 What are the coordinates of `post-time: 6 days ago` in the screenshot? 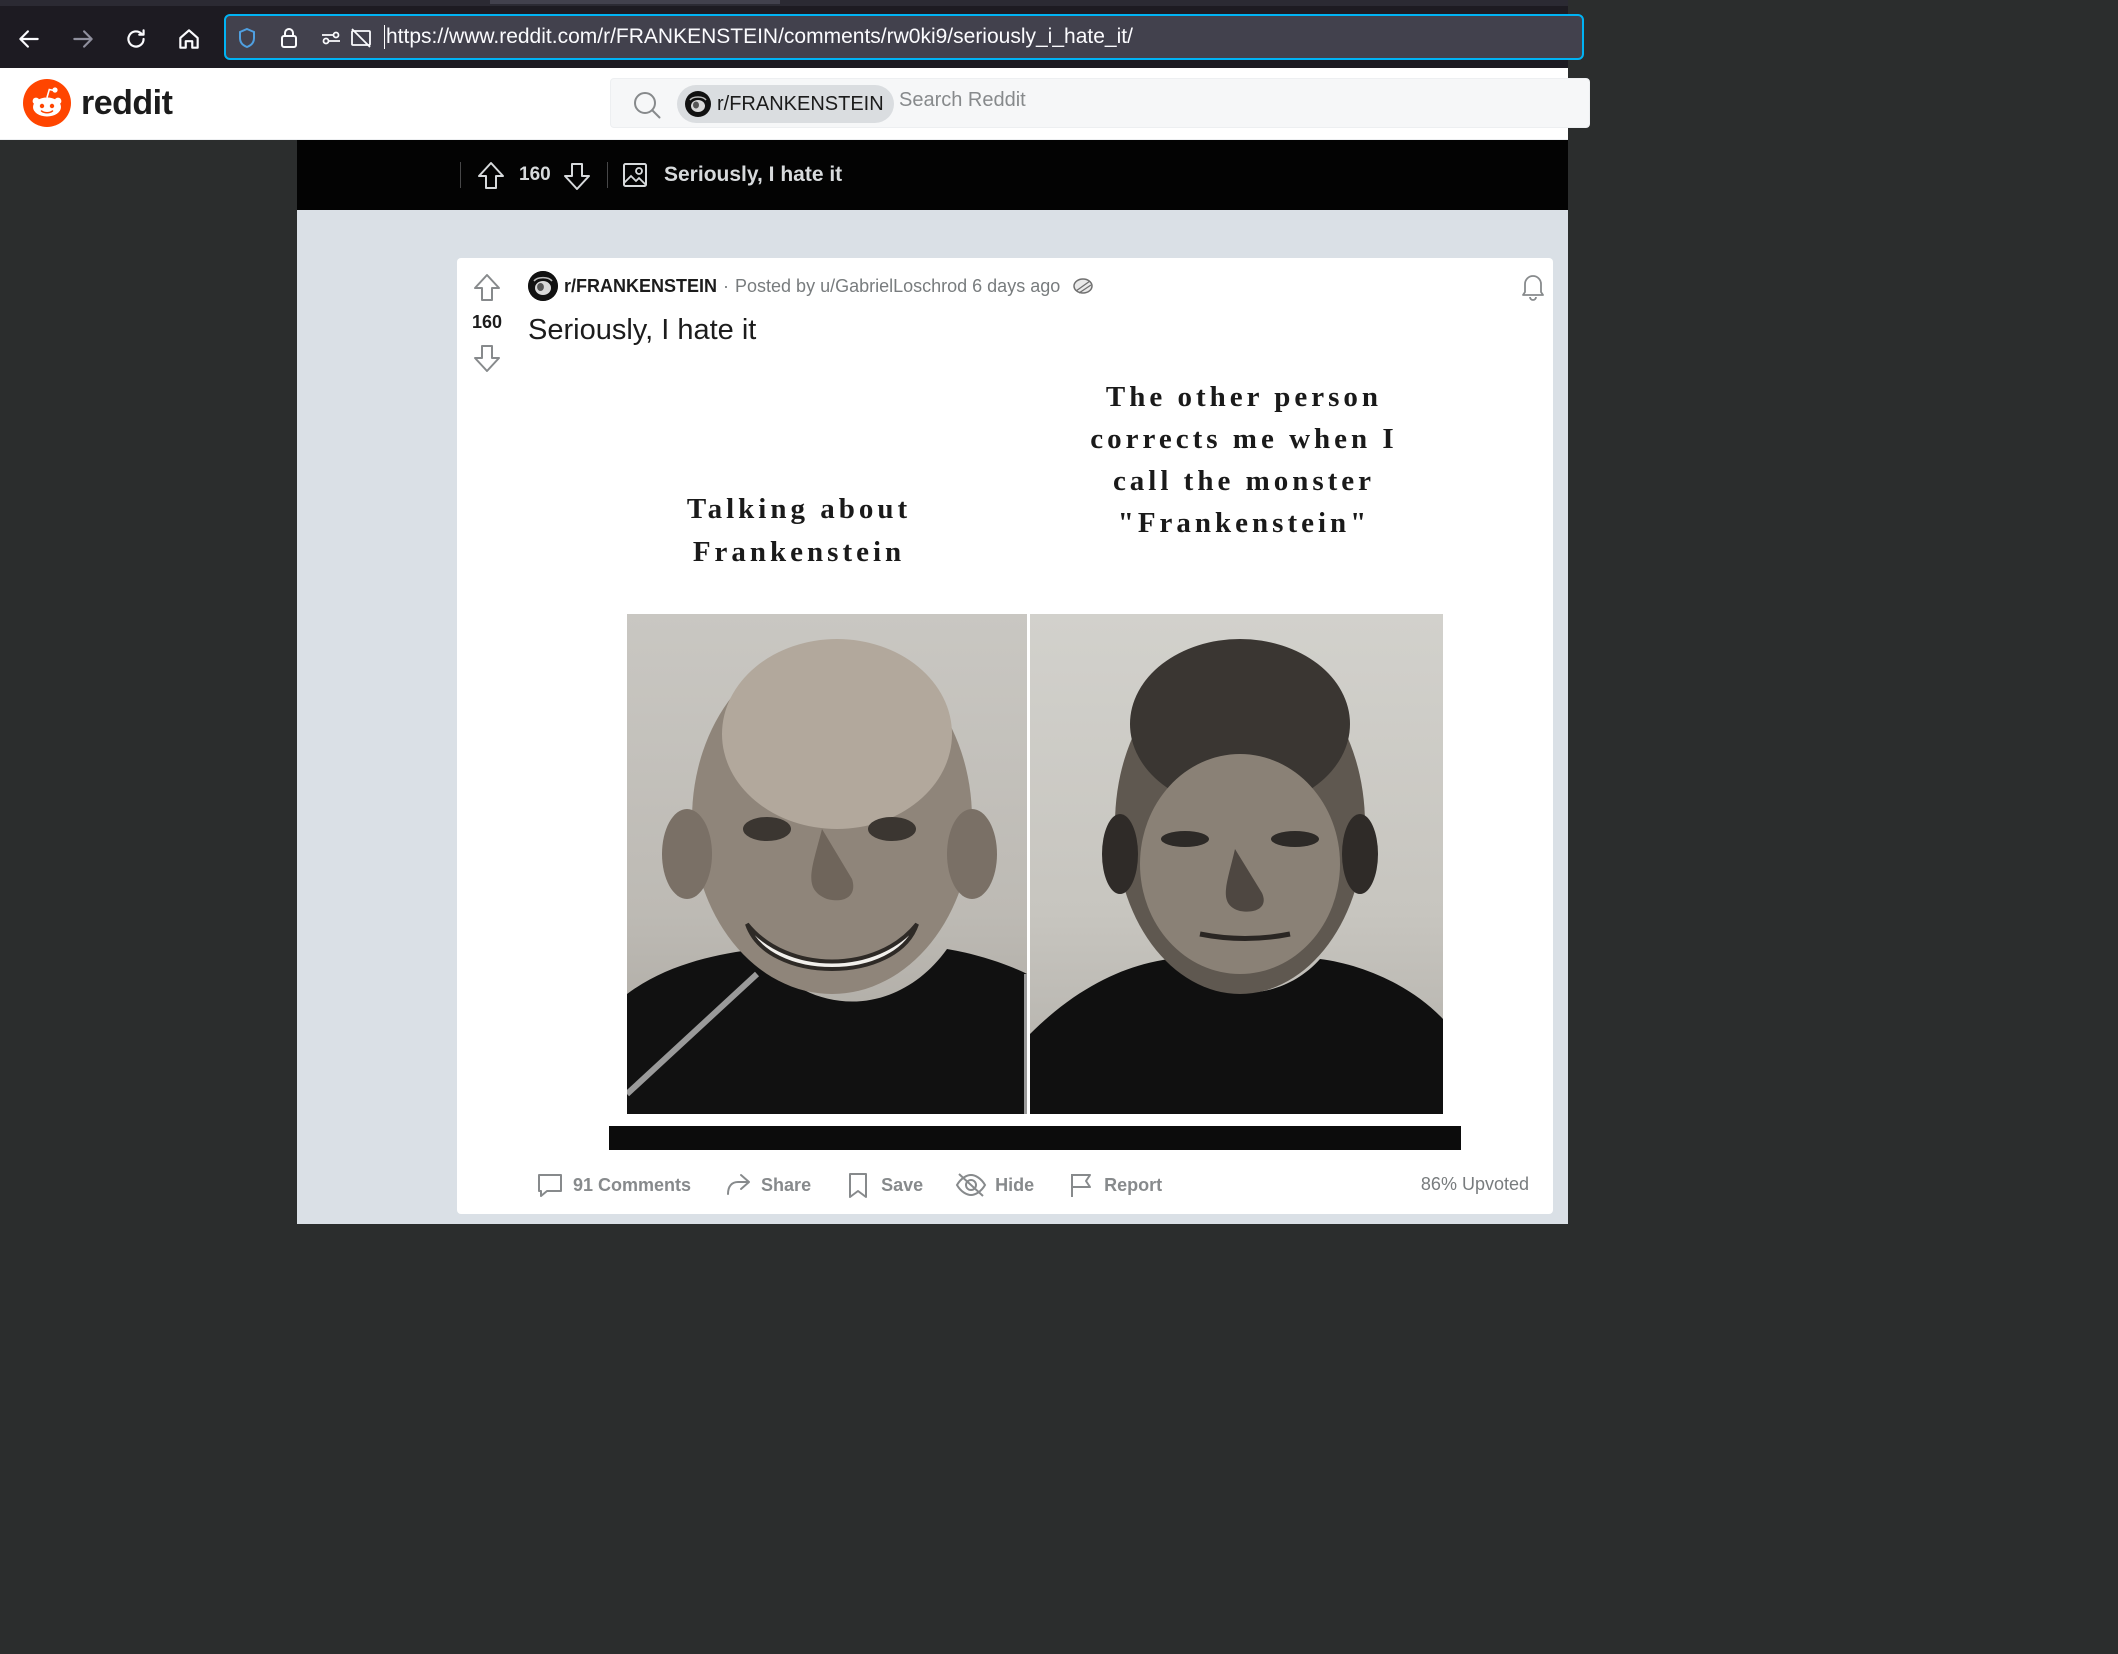 It's located at (1016, 286).